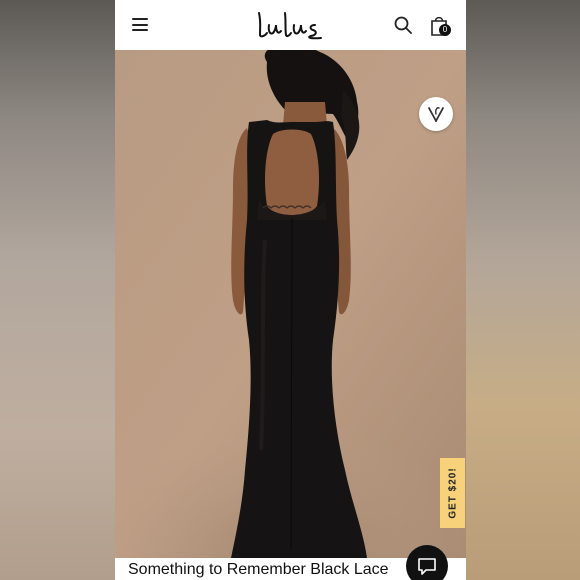 This screenshot has width=580, height=580. I want to click on top-navigation-bar: 0, so click(290, 25).